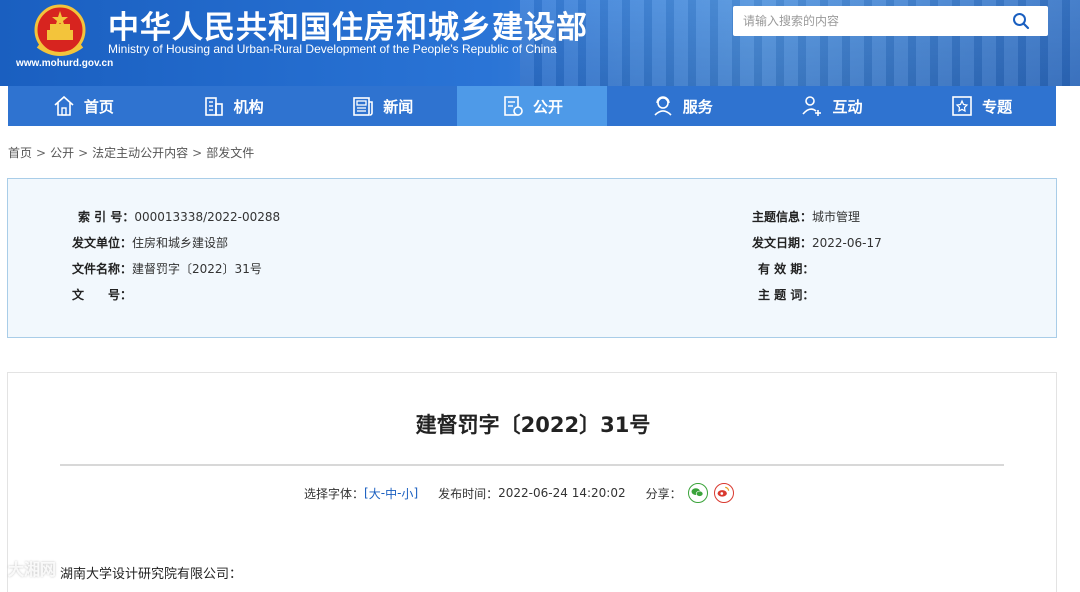  I want to click on info-validity-row: 有 效 期：, so click(786, 268).